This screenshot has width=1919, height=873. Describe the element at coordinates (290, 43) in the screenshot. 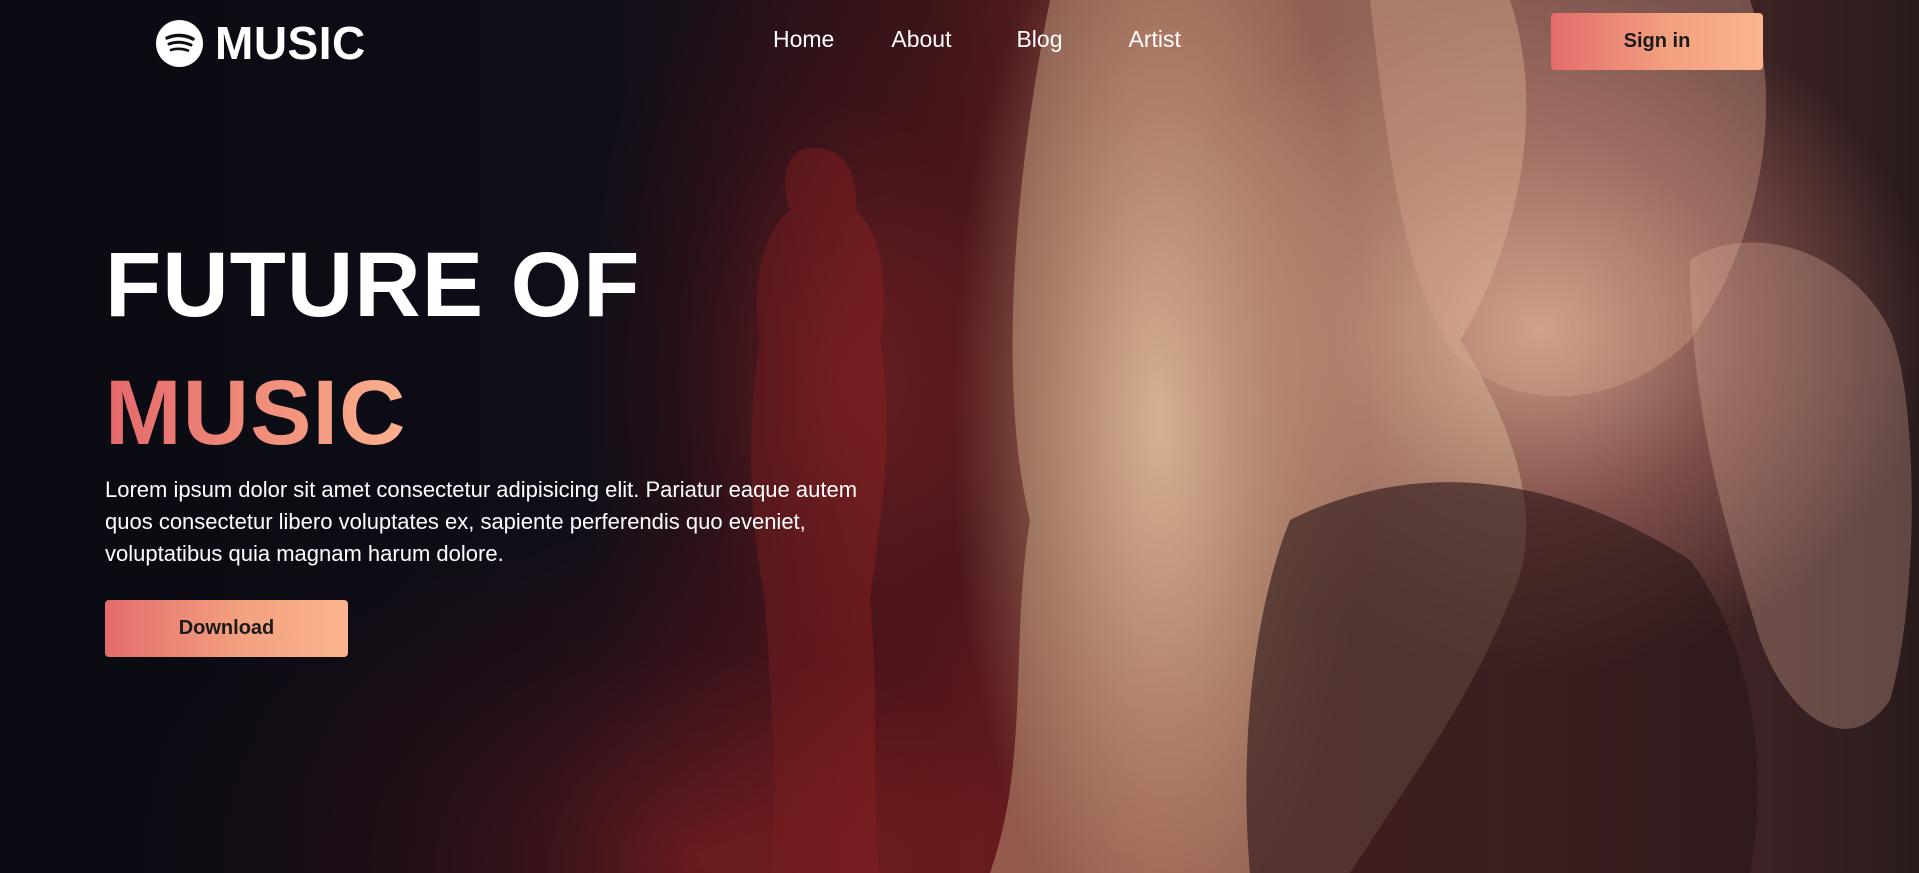

I see `brand-name: MUSIC` at that location.